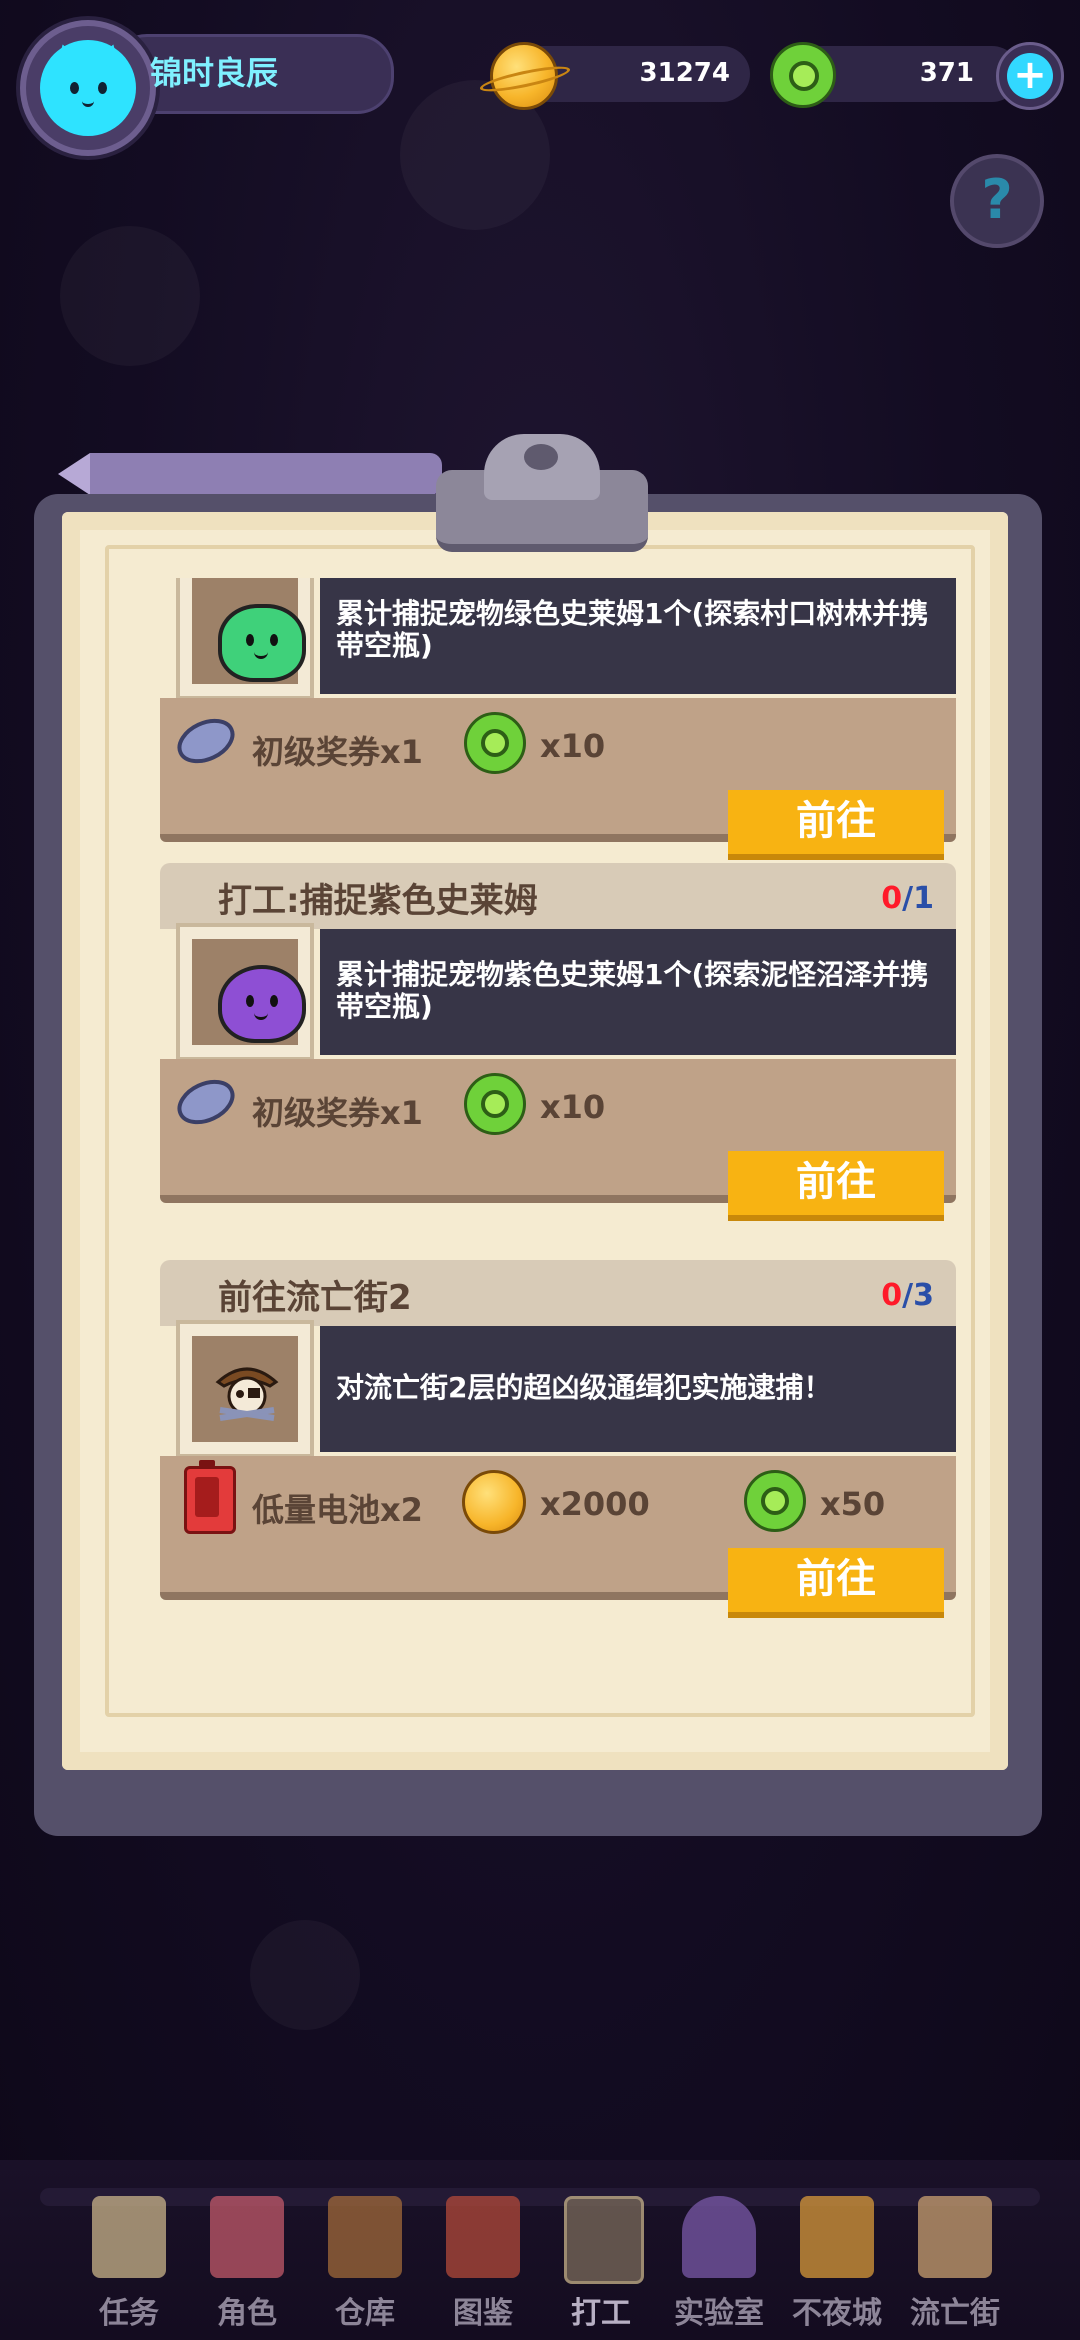 The width and height of the screenshot is (1080, 2340). I want to click on plus-icon: +, so click(1030, 76).